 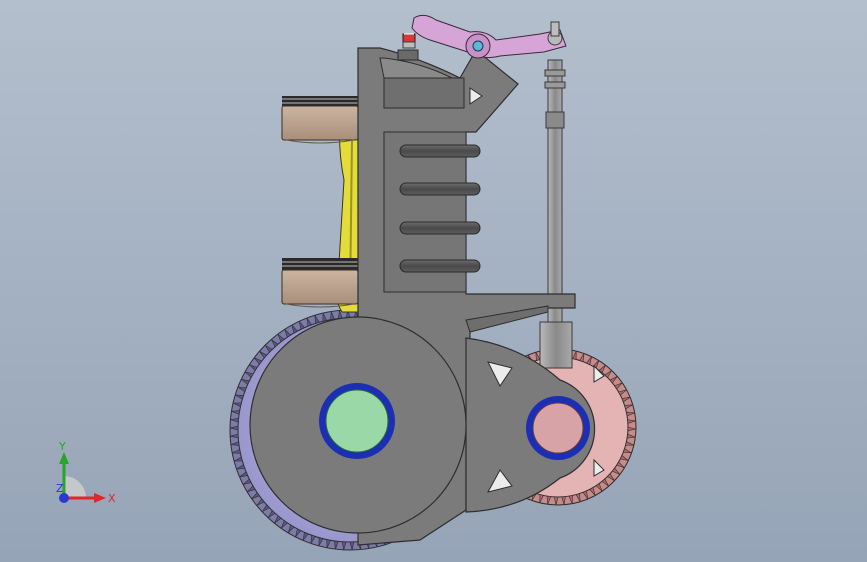 I want to click on cam-hub, so click(x=558, y=428).